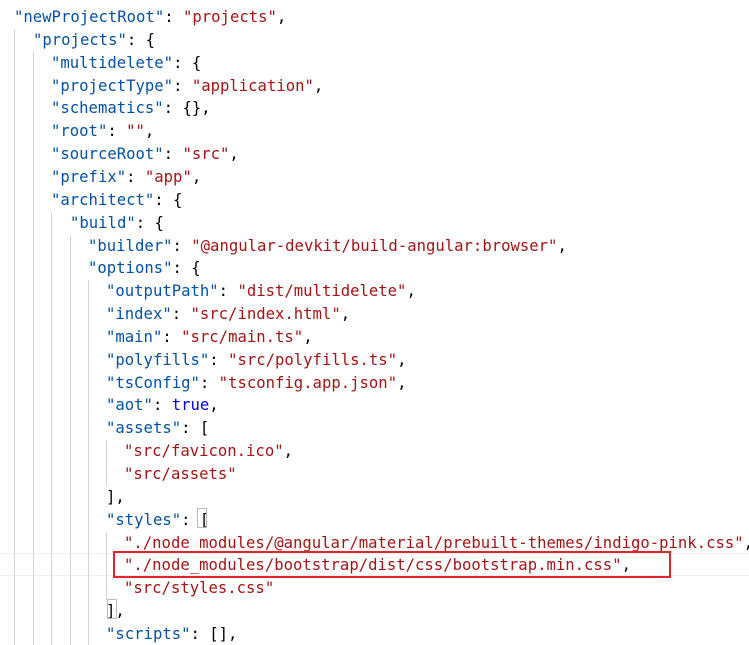 The width and height of the screenshot is (749, 645). Describe the element at coordinates (107, 154) in the screenshot. I see `json-key: "sourceRoot"` at that location.